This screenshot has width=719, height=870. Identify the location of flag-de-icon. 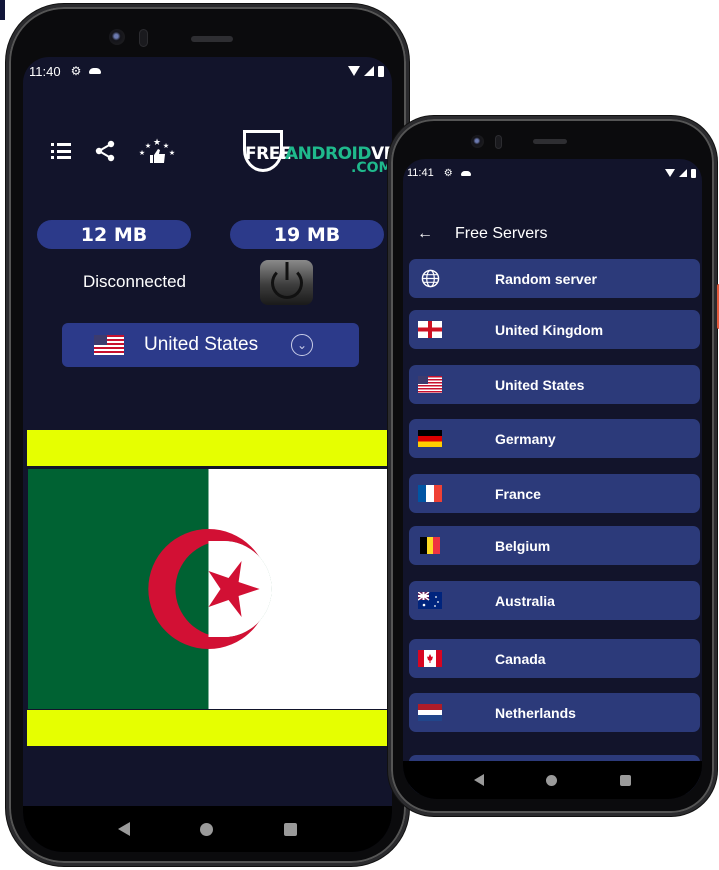
(430, 438).